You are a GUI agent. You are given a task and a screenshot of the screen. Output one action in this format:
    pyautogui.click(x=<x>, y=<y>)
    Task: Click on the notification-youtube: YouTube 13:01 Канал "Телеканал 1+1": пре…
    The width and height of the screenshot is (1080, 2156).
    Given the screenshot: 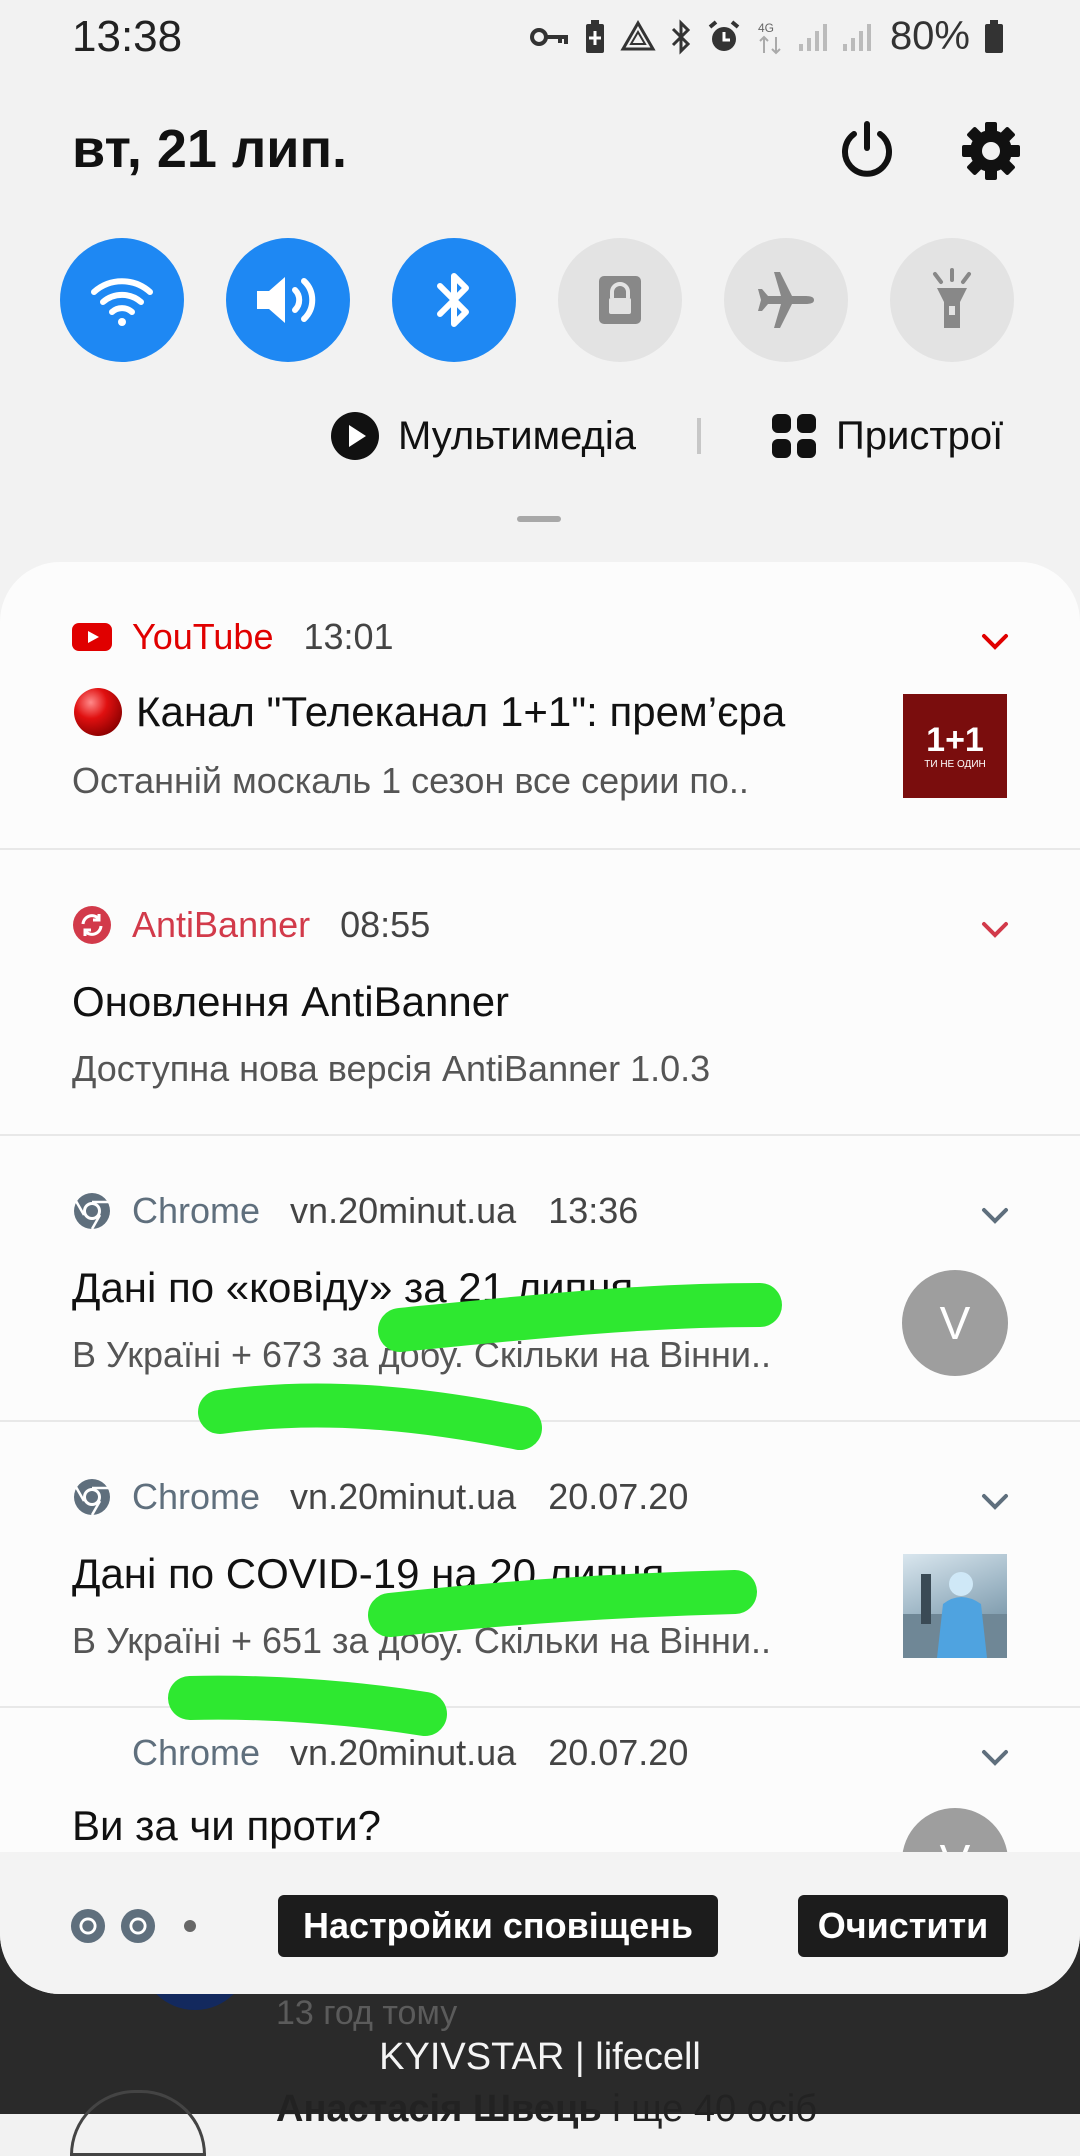 What is the action you would take?
    pyautogui.click(x=540, y=706)
    